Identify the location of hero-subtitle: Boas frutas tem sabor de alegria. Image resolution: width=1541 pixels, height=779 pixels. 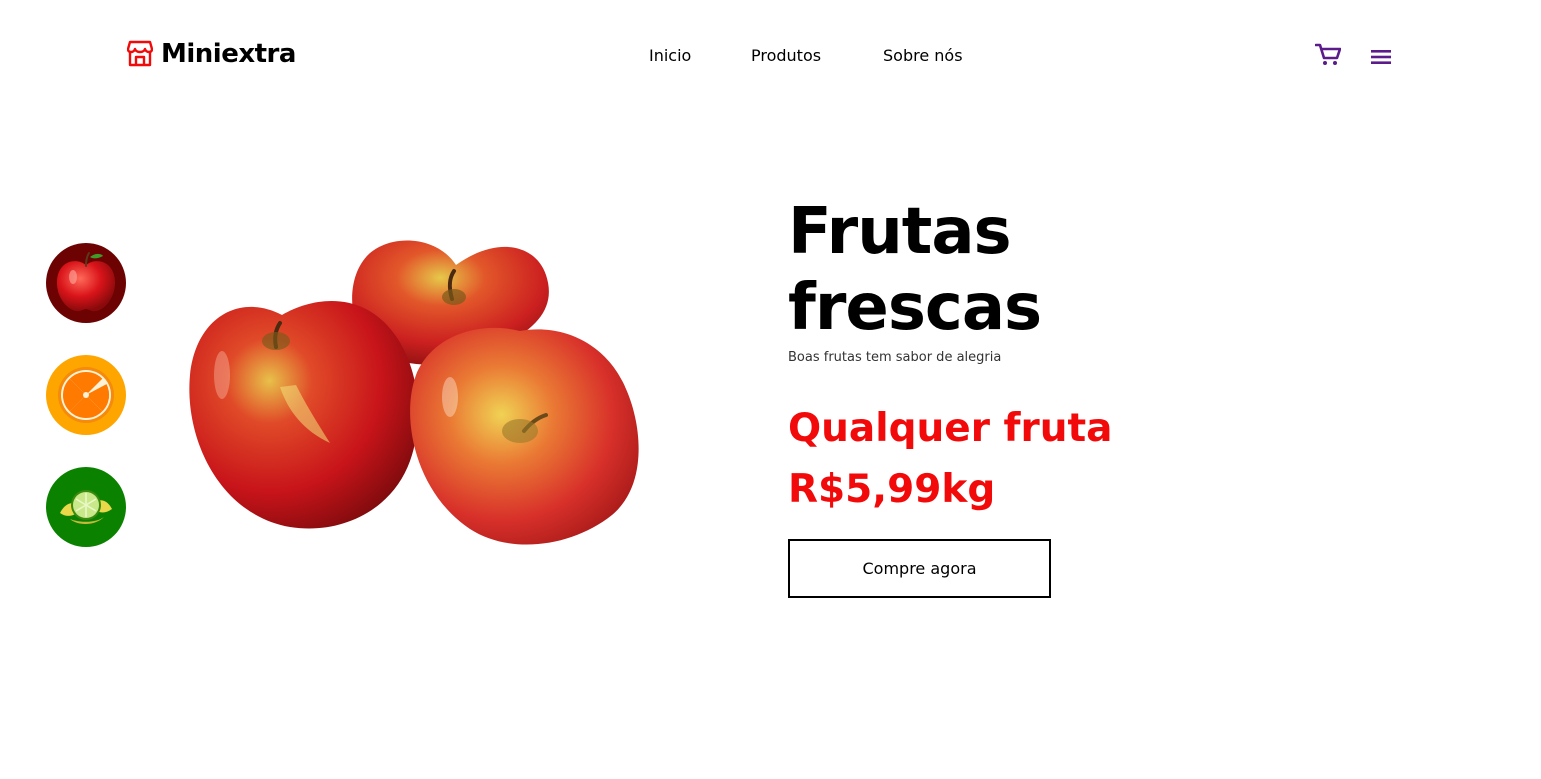
(895, 357).